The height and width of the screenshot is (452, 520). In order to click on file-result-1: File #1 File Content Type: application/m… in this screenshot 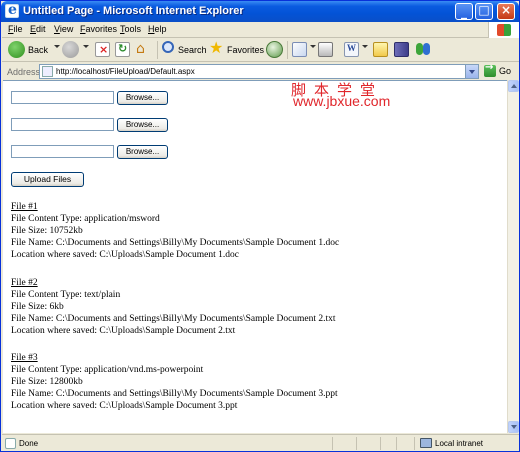, I will do `click(175, 231)`.